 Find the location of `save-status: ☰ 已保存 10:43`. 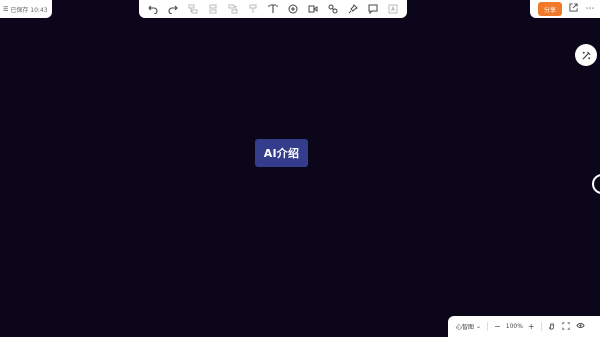

save-status: ☰ 已保存 10:43 is located at coordinates (26, 9).